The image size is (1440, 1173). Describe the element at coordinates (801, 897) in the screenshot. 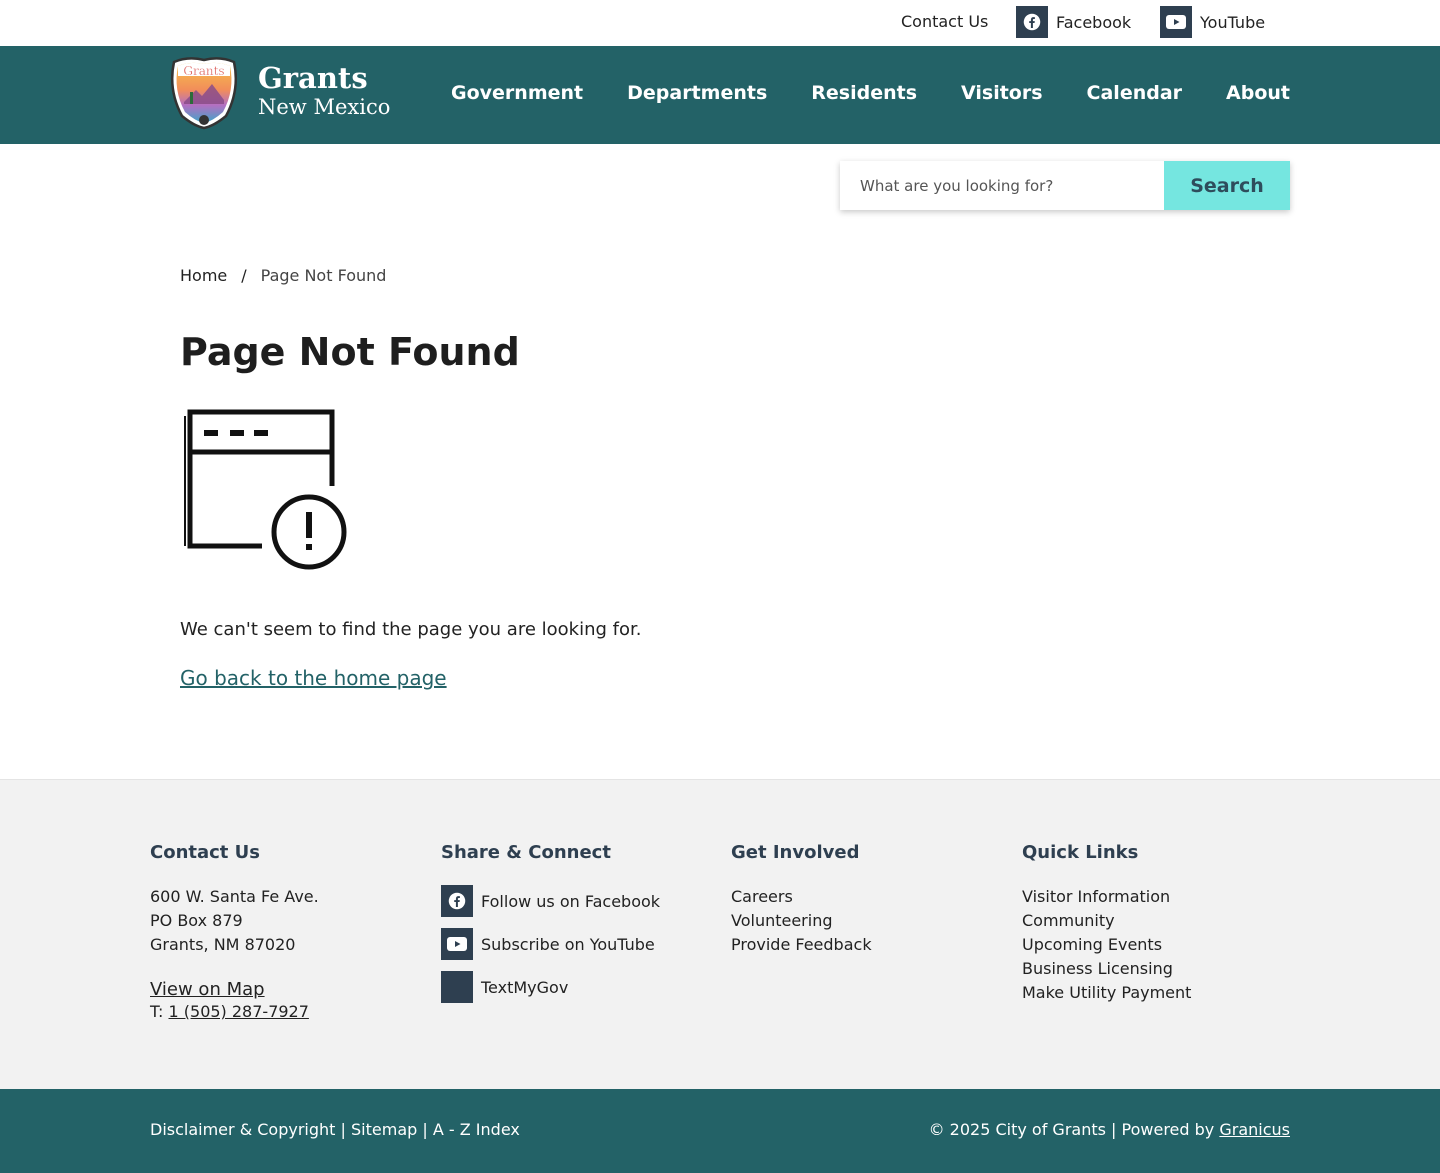

I see `footer-link-careers: Careers` at that location.